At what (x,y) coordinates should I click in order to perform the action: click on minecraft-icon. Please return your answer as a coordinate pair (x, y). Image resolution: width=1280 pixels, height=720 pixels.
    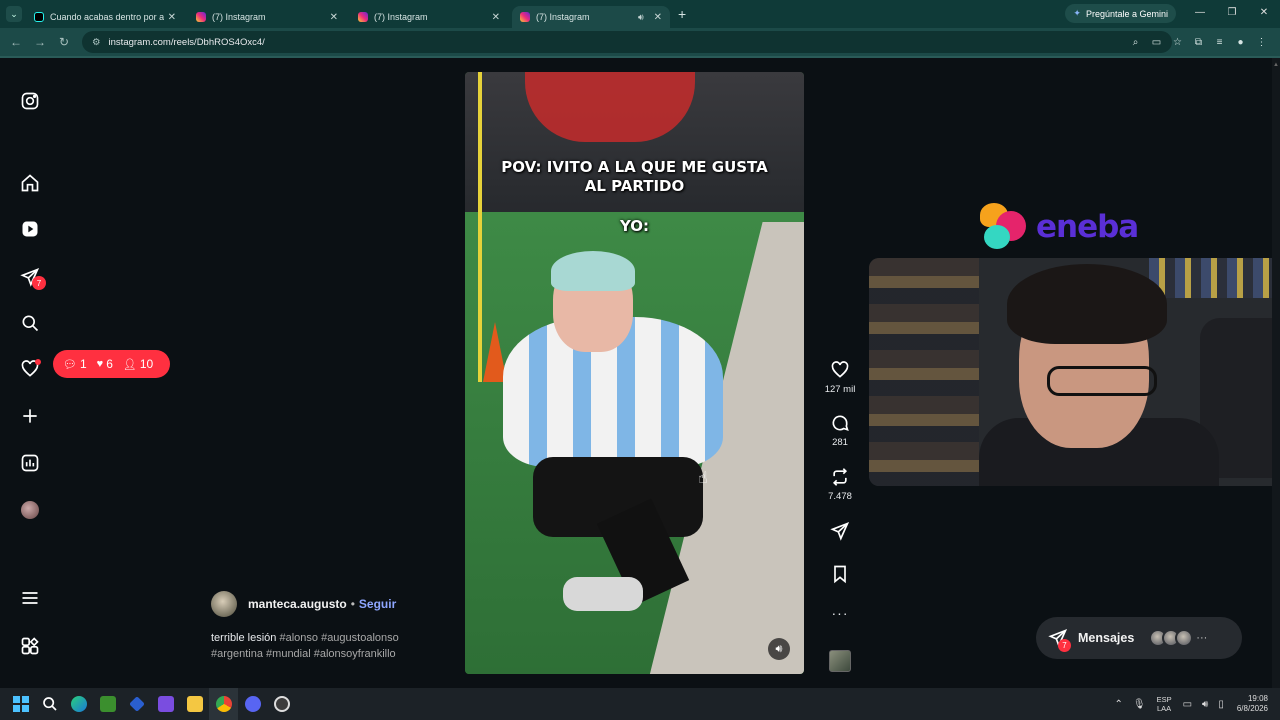
    Looking at the image, I should click on (107, 704).